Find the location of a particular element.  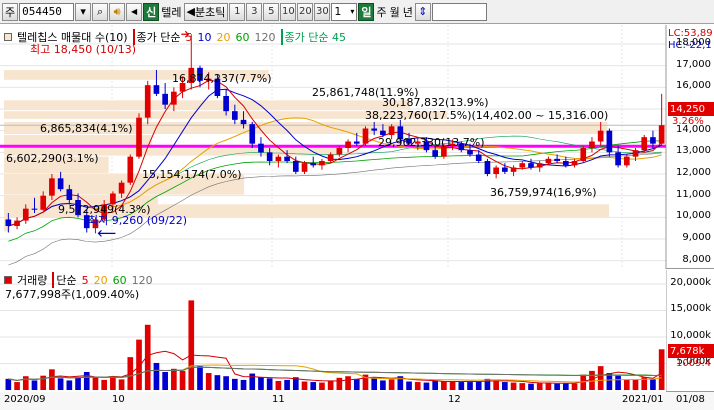

vol-ma20-label: 20 is located at coordinates (100, 280).